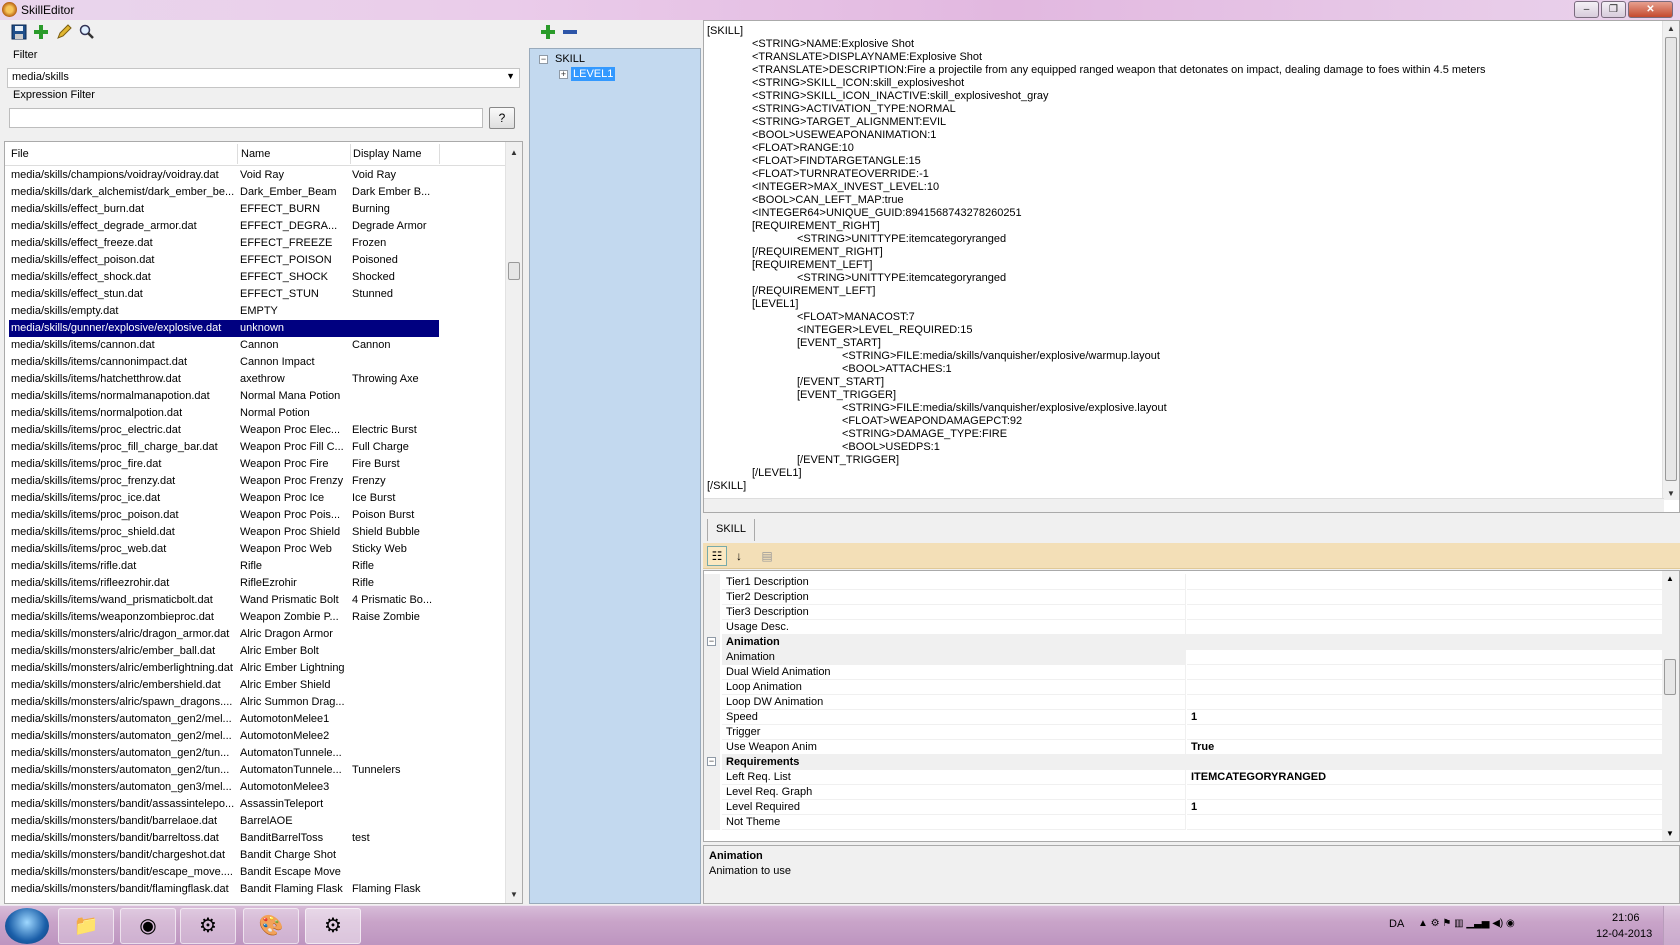  Describe the element at coordinates (1184, 612) in the screenshot. I see `property-row: Tier3 Description` at that location.